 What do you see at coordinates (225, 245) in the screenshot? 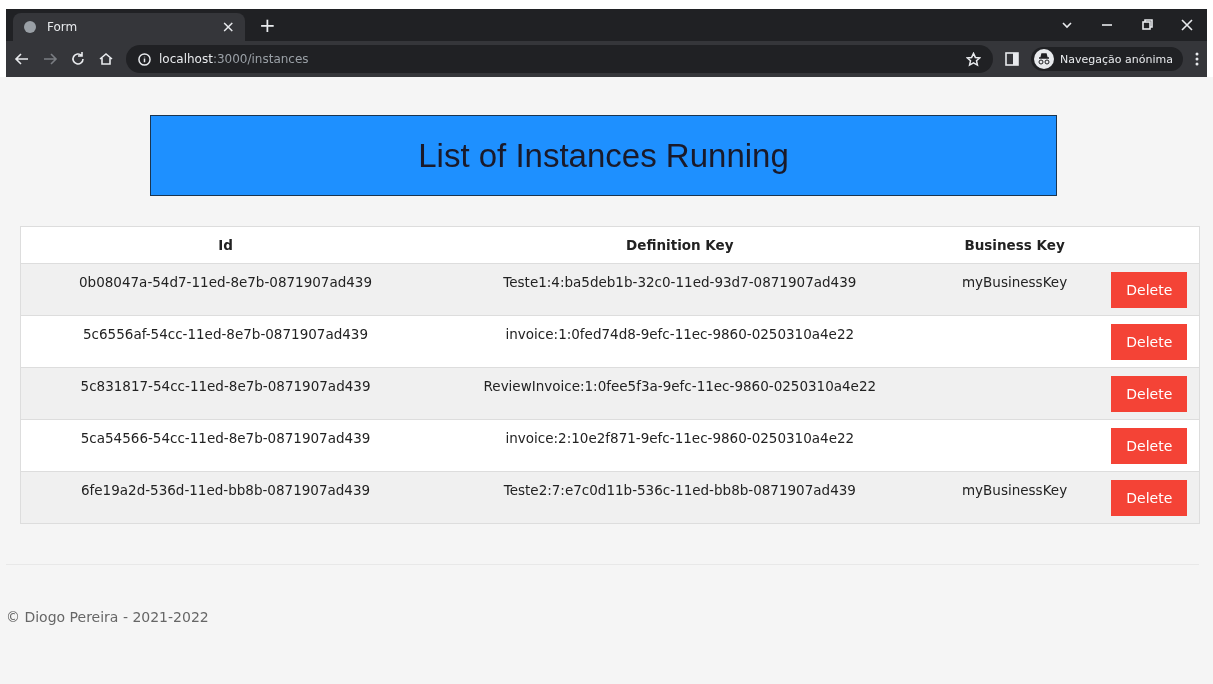
I see `column-header: Id` at bounding box center [225, 245].